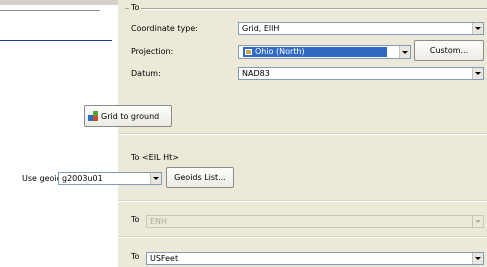 The image size is (487, 267). What do you see at coordinates (261, 28) in the screenshot?
I see `coordinate-type-value: Grid, EllH` at bounding box center [261, 28].